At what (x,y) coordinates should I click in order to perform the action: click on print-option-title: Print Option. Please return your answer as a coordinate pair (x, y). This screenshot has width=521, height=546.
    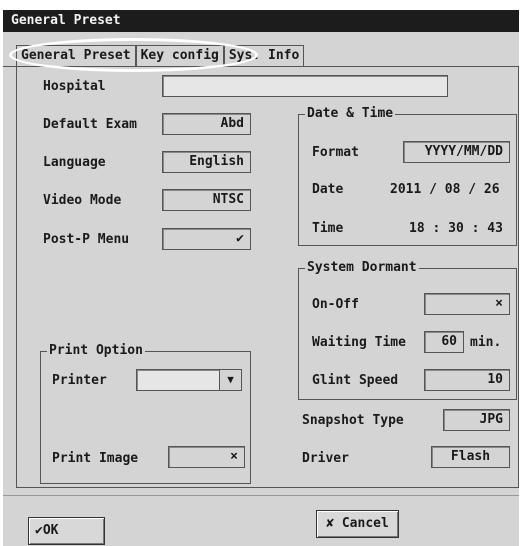
    Looking at the image, I should click on (96, 351).